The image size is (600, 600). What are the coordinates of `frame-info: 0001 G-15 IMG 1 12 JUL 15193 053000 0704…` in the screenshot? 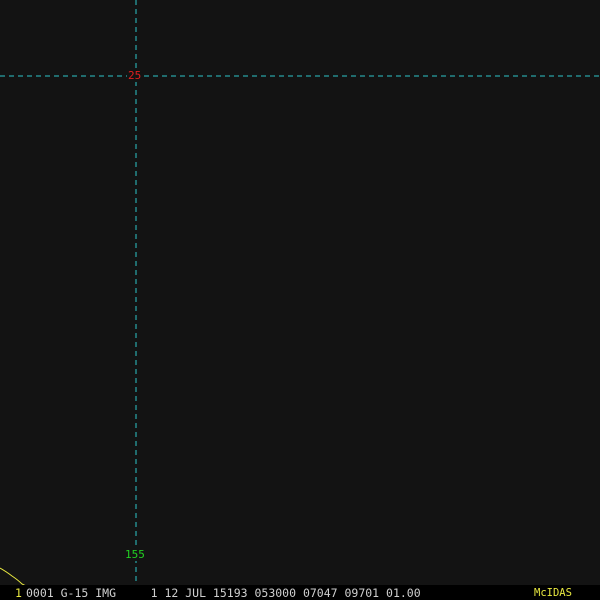 It's located at (223, 593).